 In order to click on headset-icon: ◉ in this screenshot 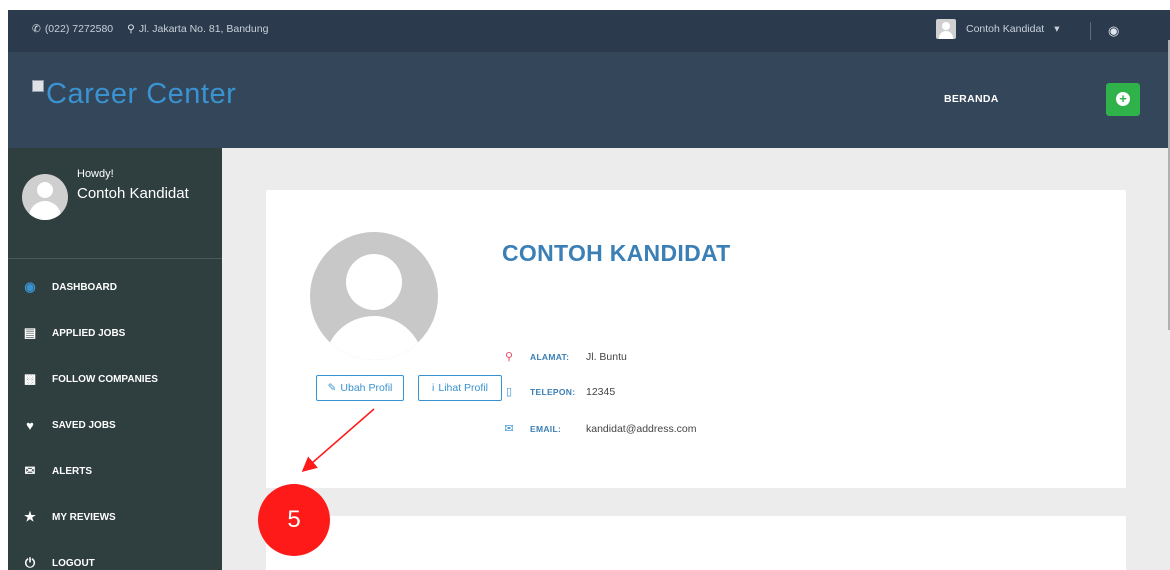, I will do `click(30, 286)`.